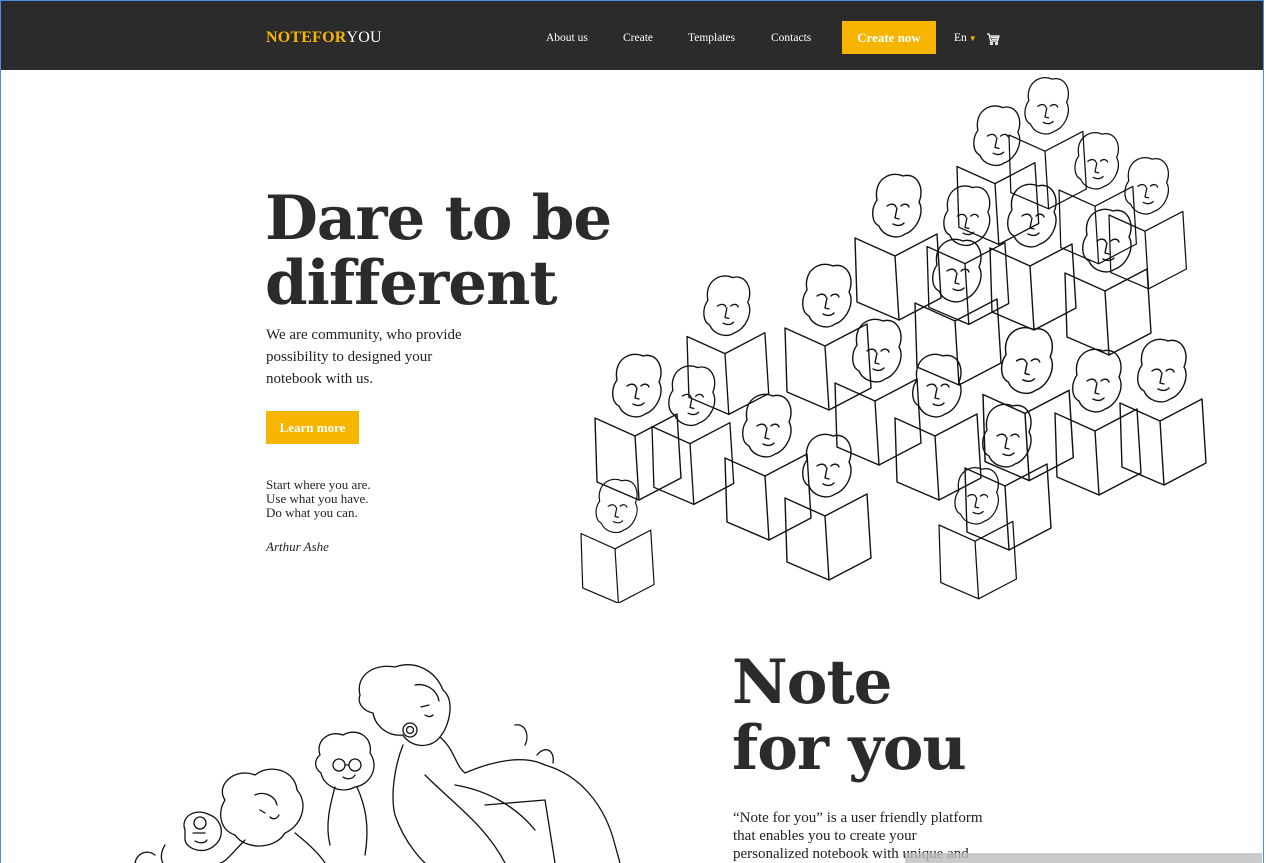 The height and width of the screenshot is (863, 1266). What do you see at coordinates (318, 484) in the screenshot?
I see `quote-line: Start where you are.` at bounding box center [318, 484].